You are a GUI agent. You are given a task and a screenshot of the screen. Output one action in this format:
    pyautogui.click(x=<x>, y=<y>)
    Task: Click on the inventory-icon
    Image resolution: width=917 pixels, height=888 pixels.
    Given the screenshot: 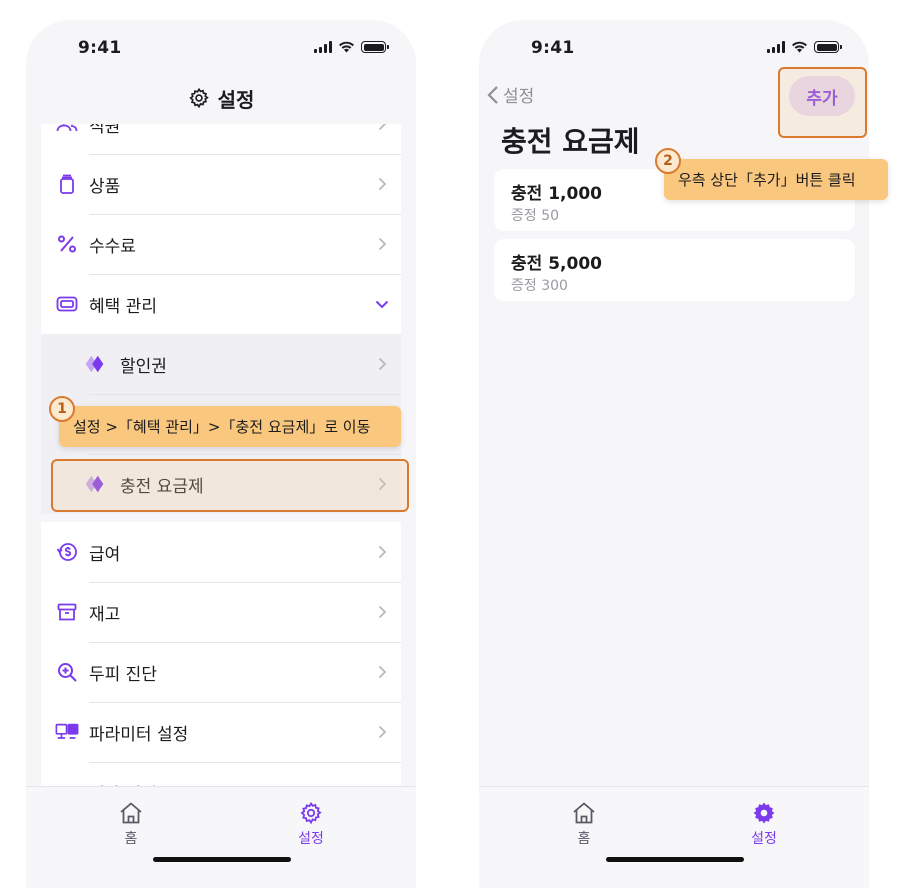 What is the action you would take?
    pyautogui.click(x=67, y=612)
    